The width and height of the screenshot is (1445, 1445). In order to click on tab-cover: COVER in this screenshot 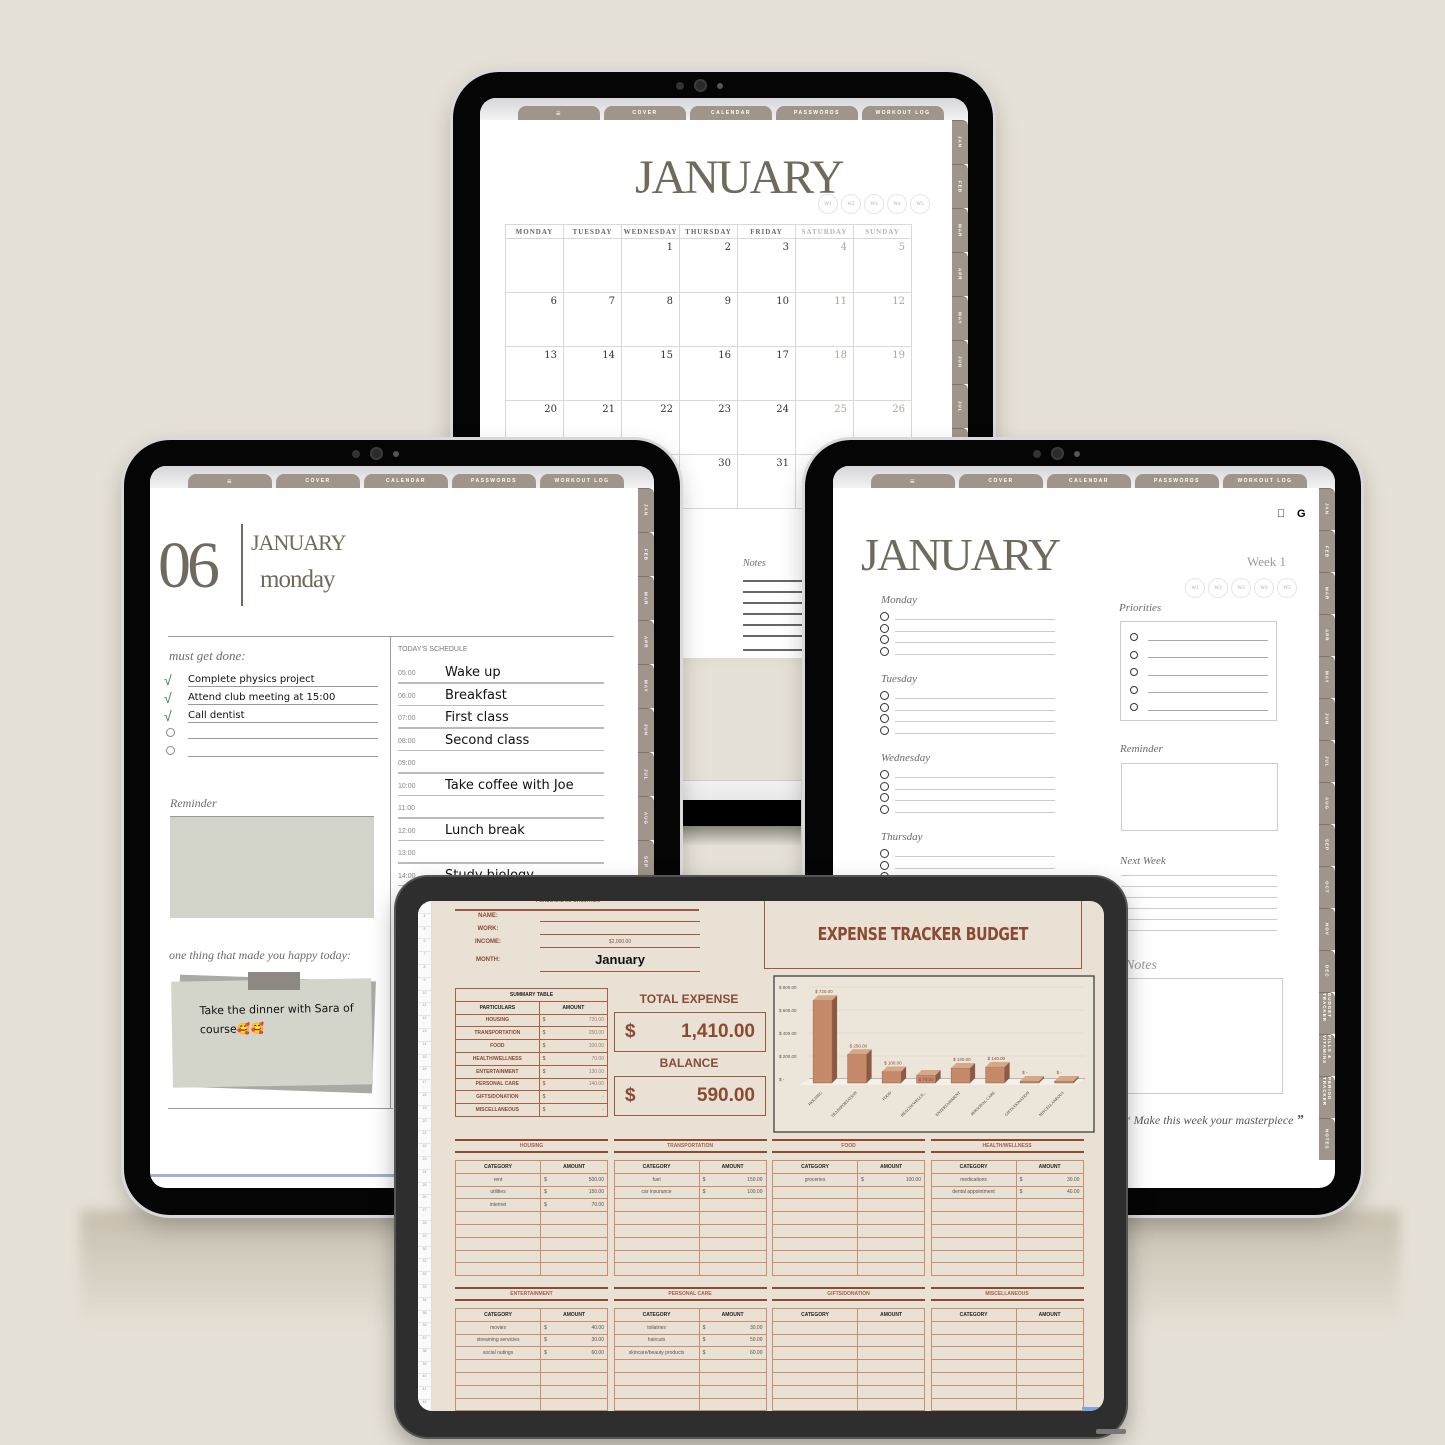, I will do `click(645, 113)`.